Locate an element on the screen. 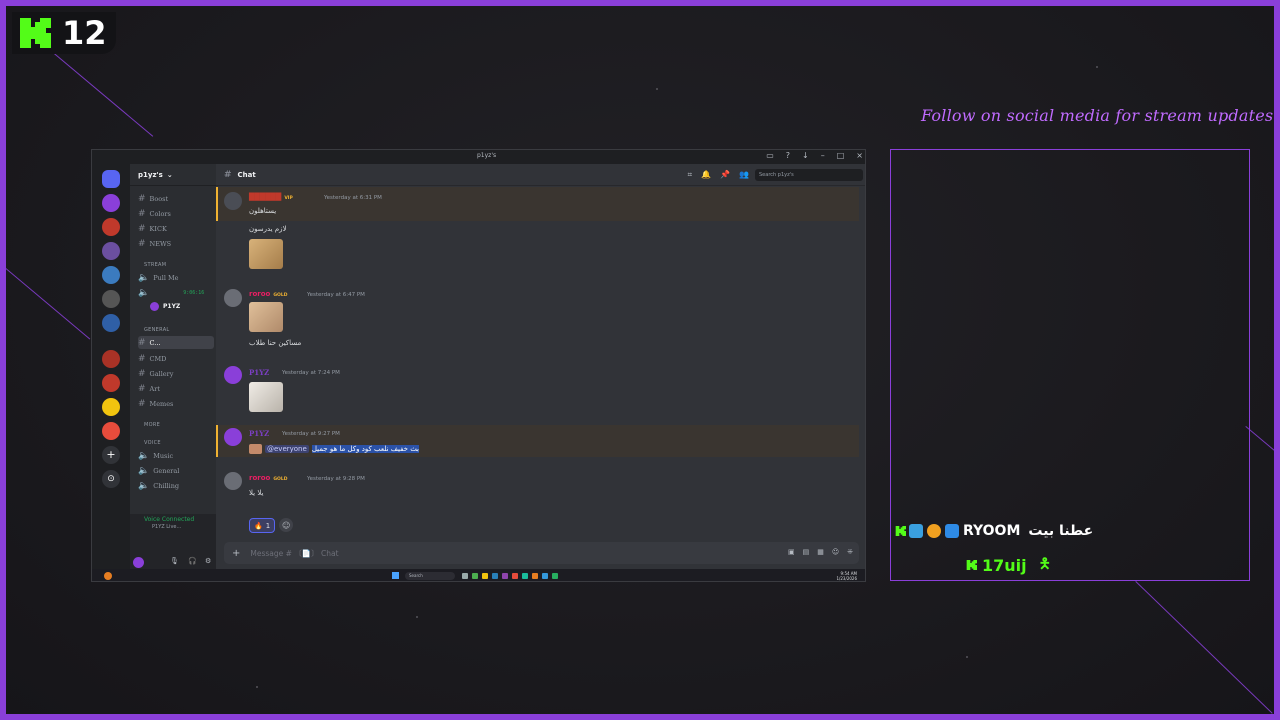  channel-item-chilling: 🔈 Chilling is located at coordinates (176, 485).